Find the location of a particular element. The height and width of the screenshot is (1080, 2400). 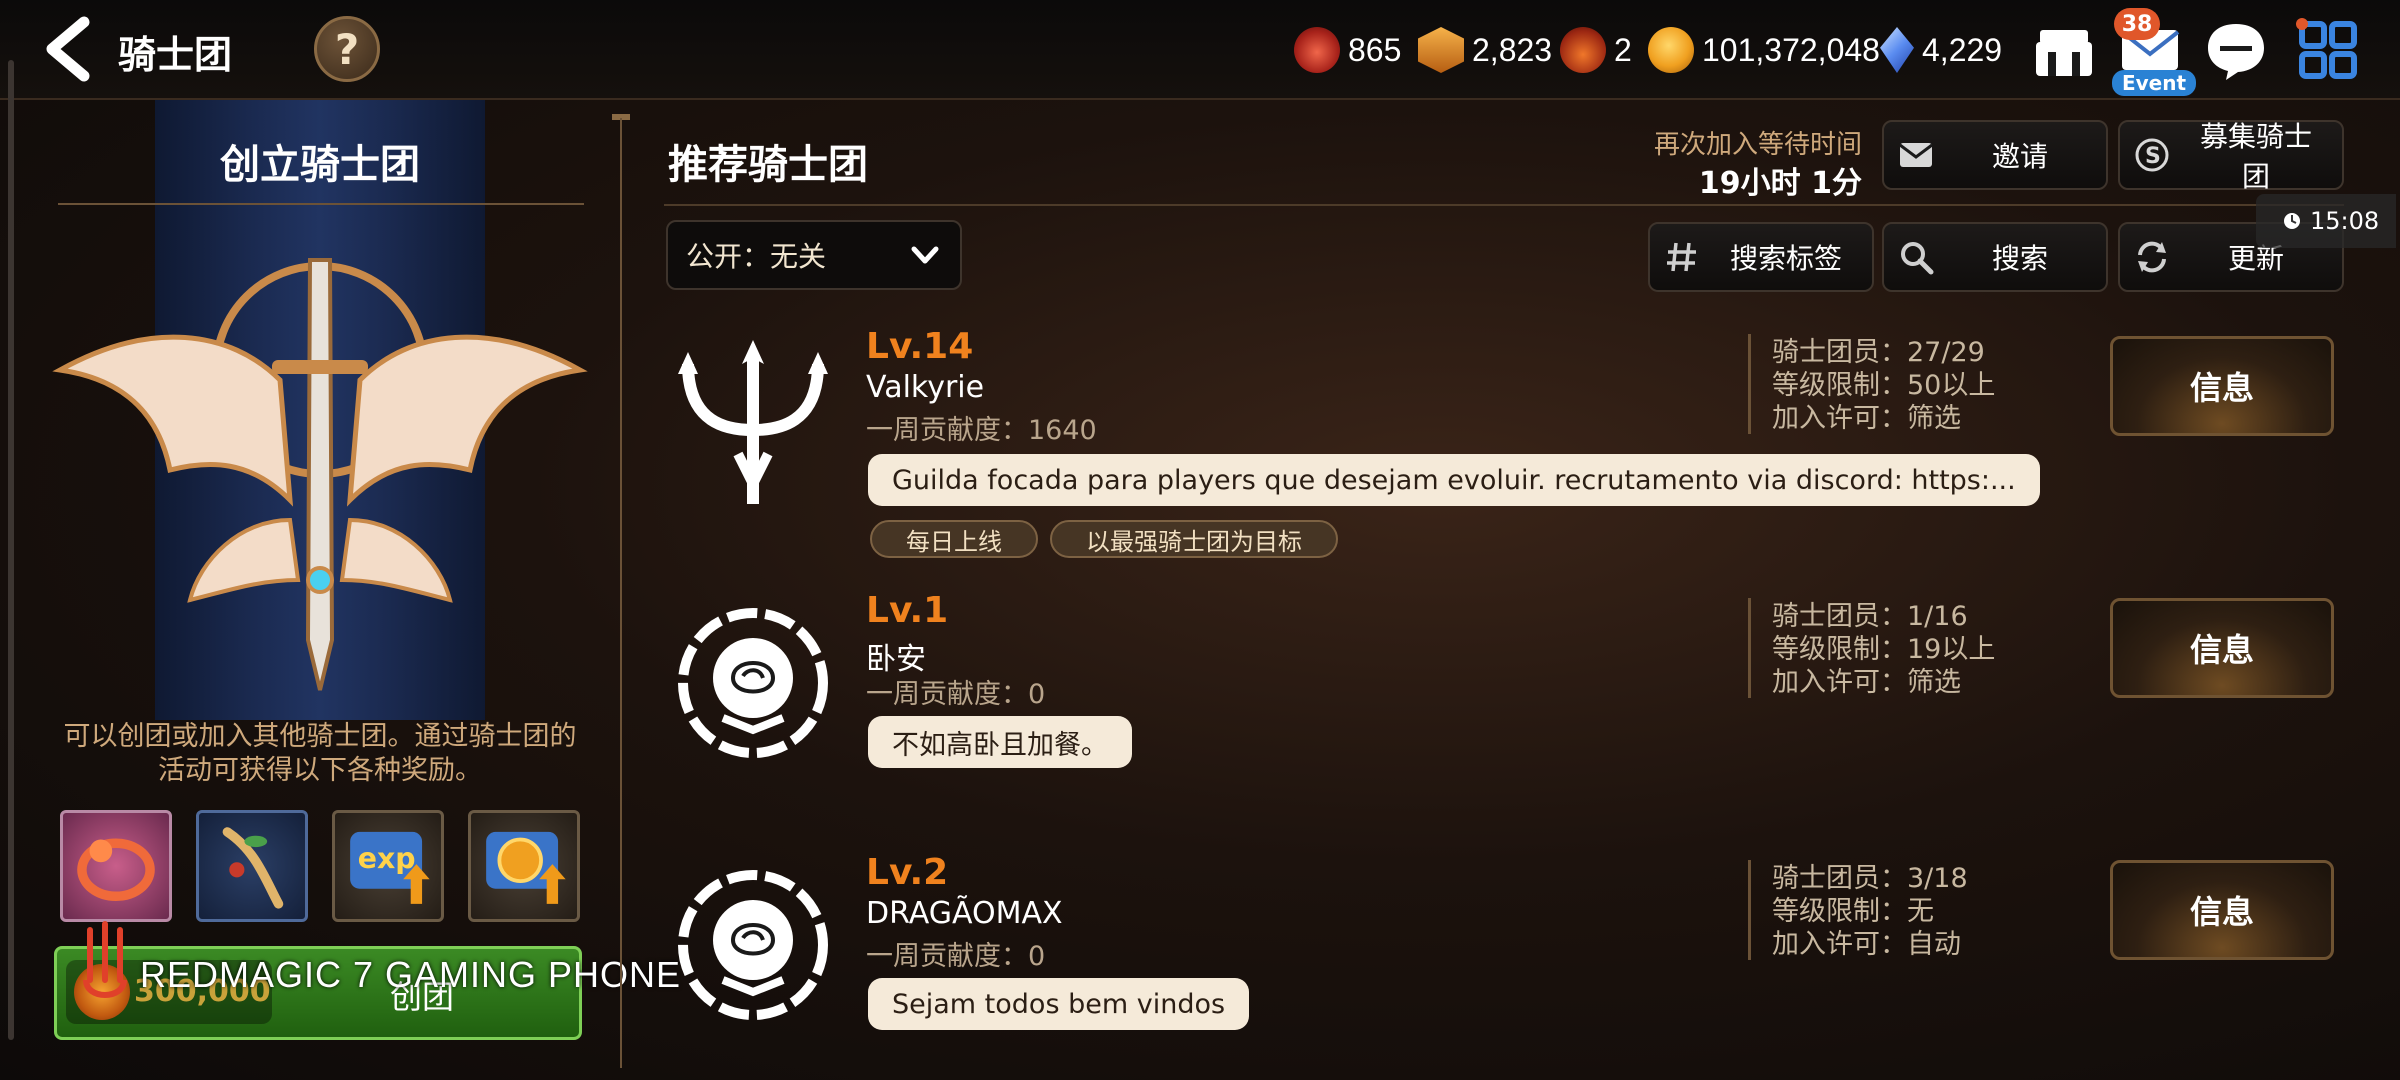

guild-members: 骑士团员：3/18 is located at coordinates (1870, 878).